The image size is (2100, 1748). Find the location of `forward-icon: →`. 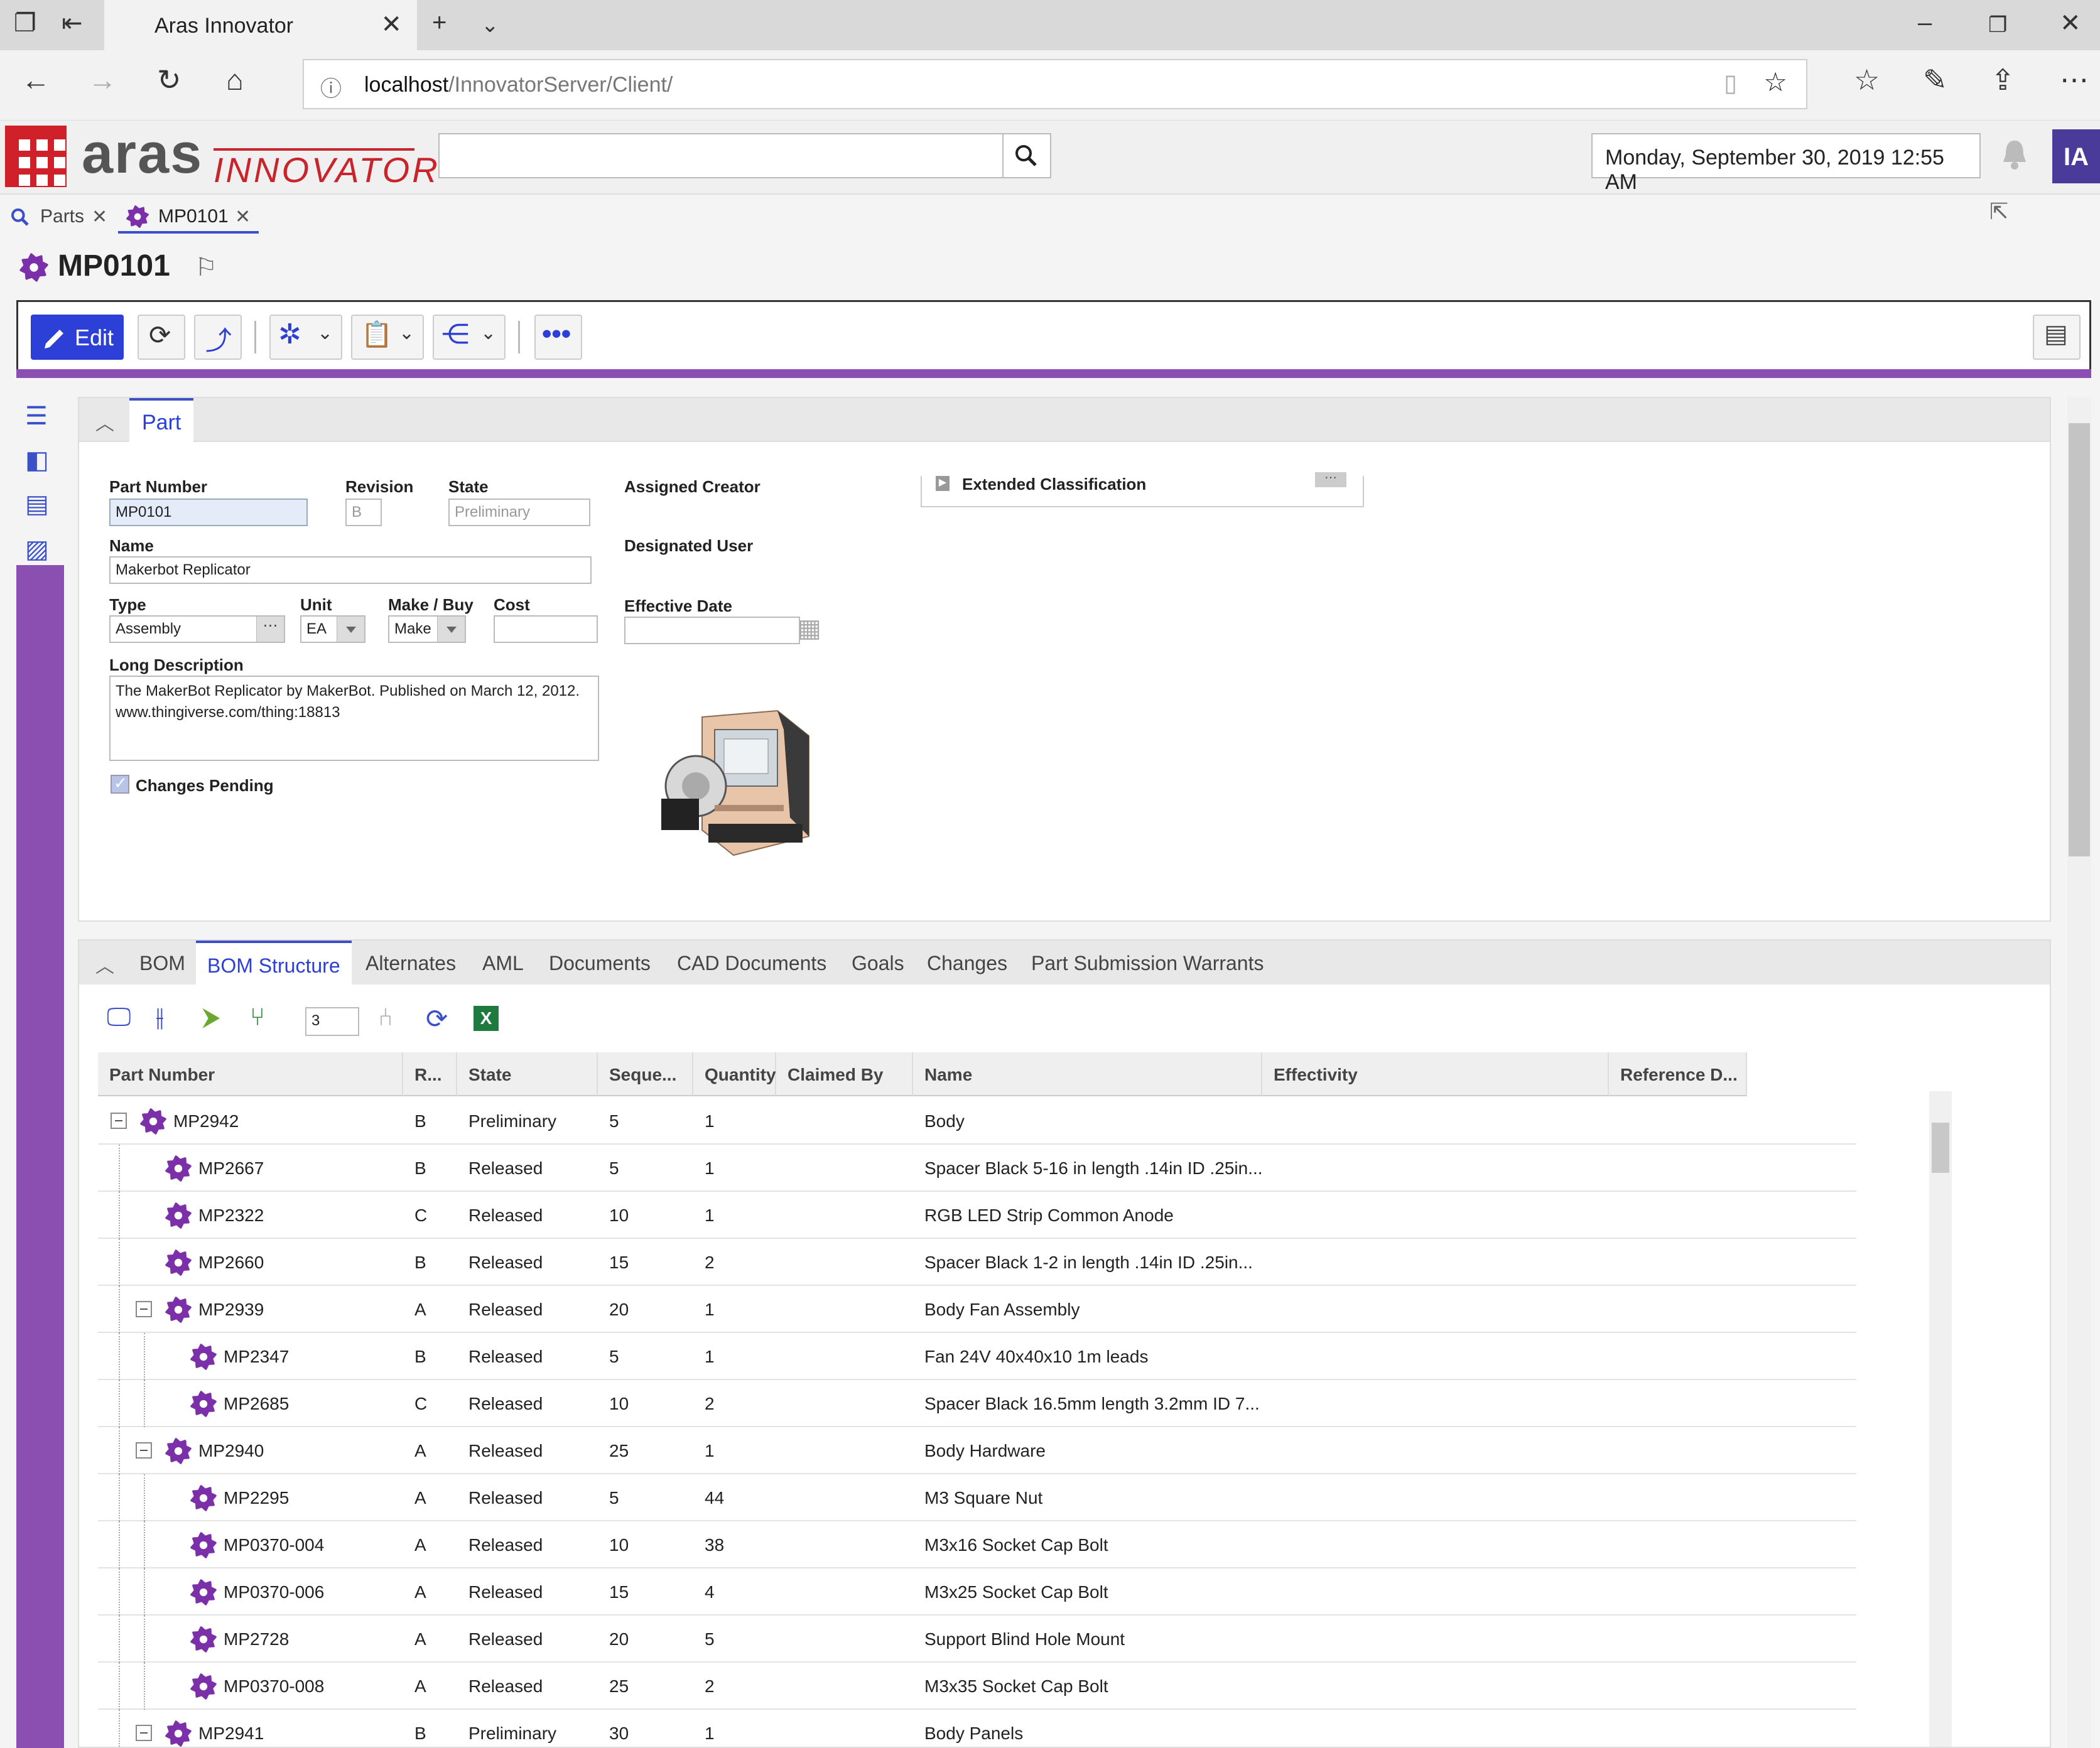

forward-icon: → is located at coordinates (102, 80).